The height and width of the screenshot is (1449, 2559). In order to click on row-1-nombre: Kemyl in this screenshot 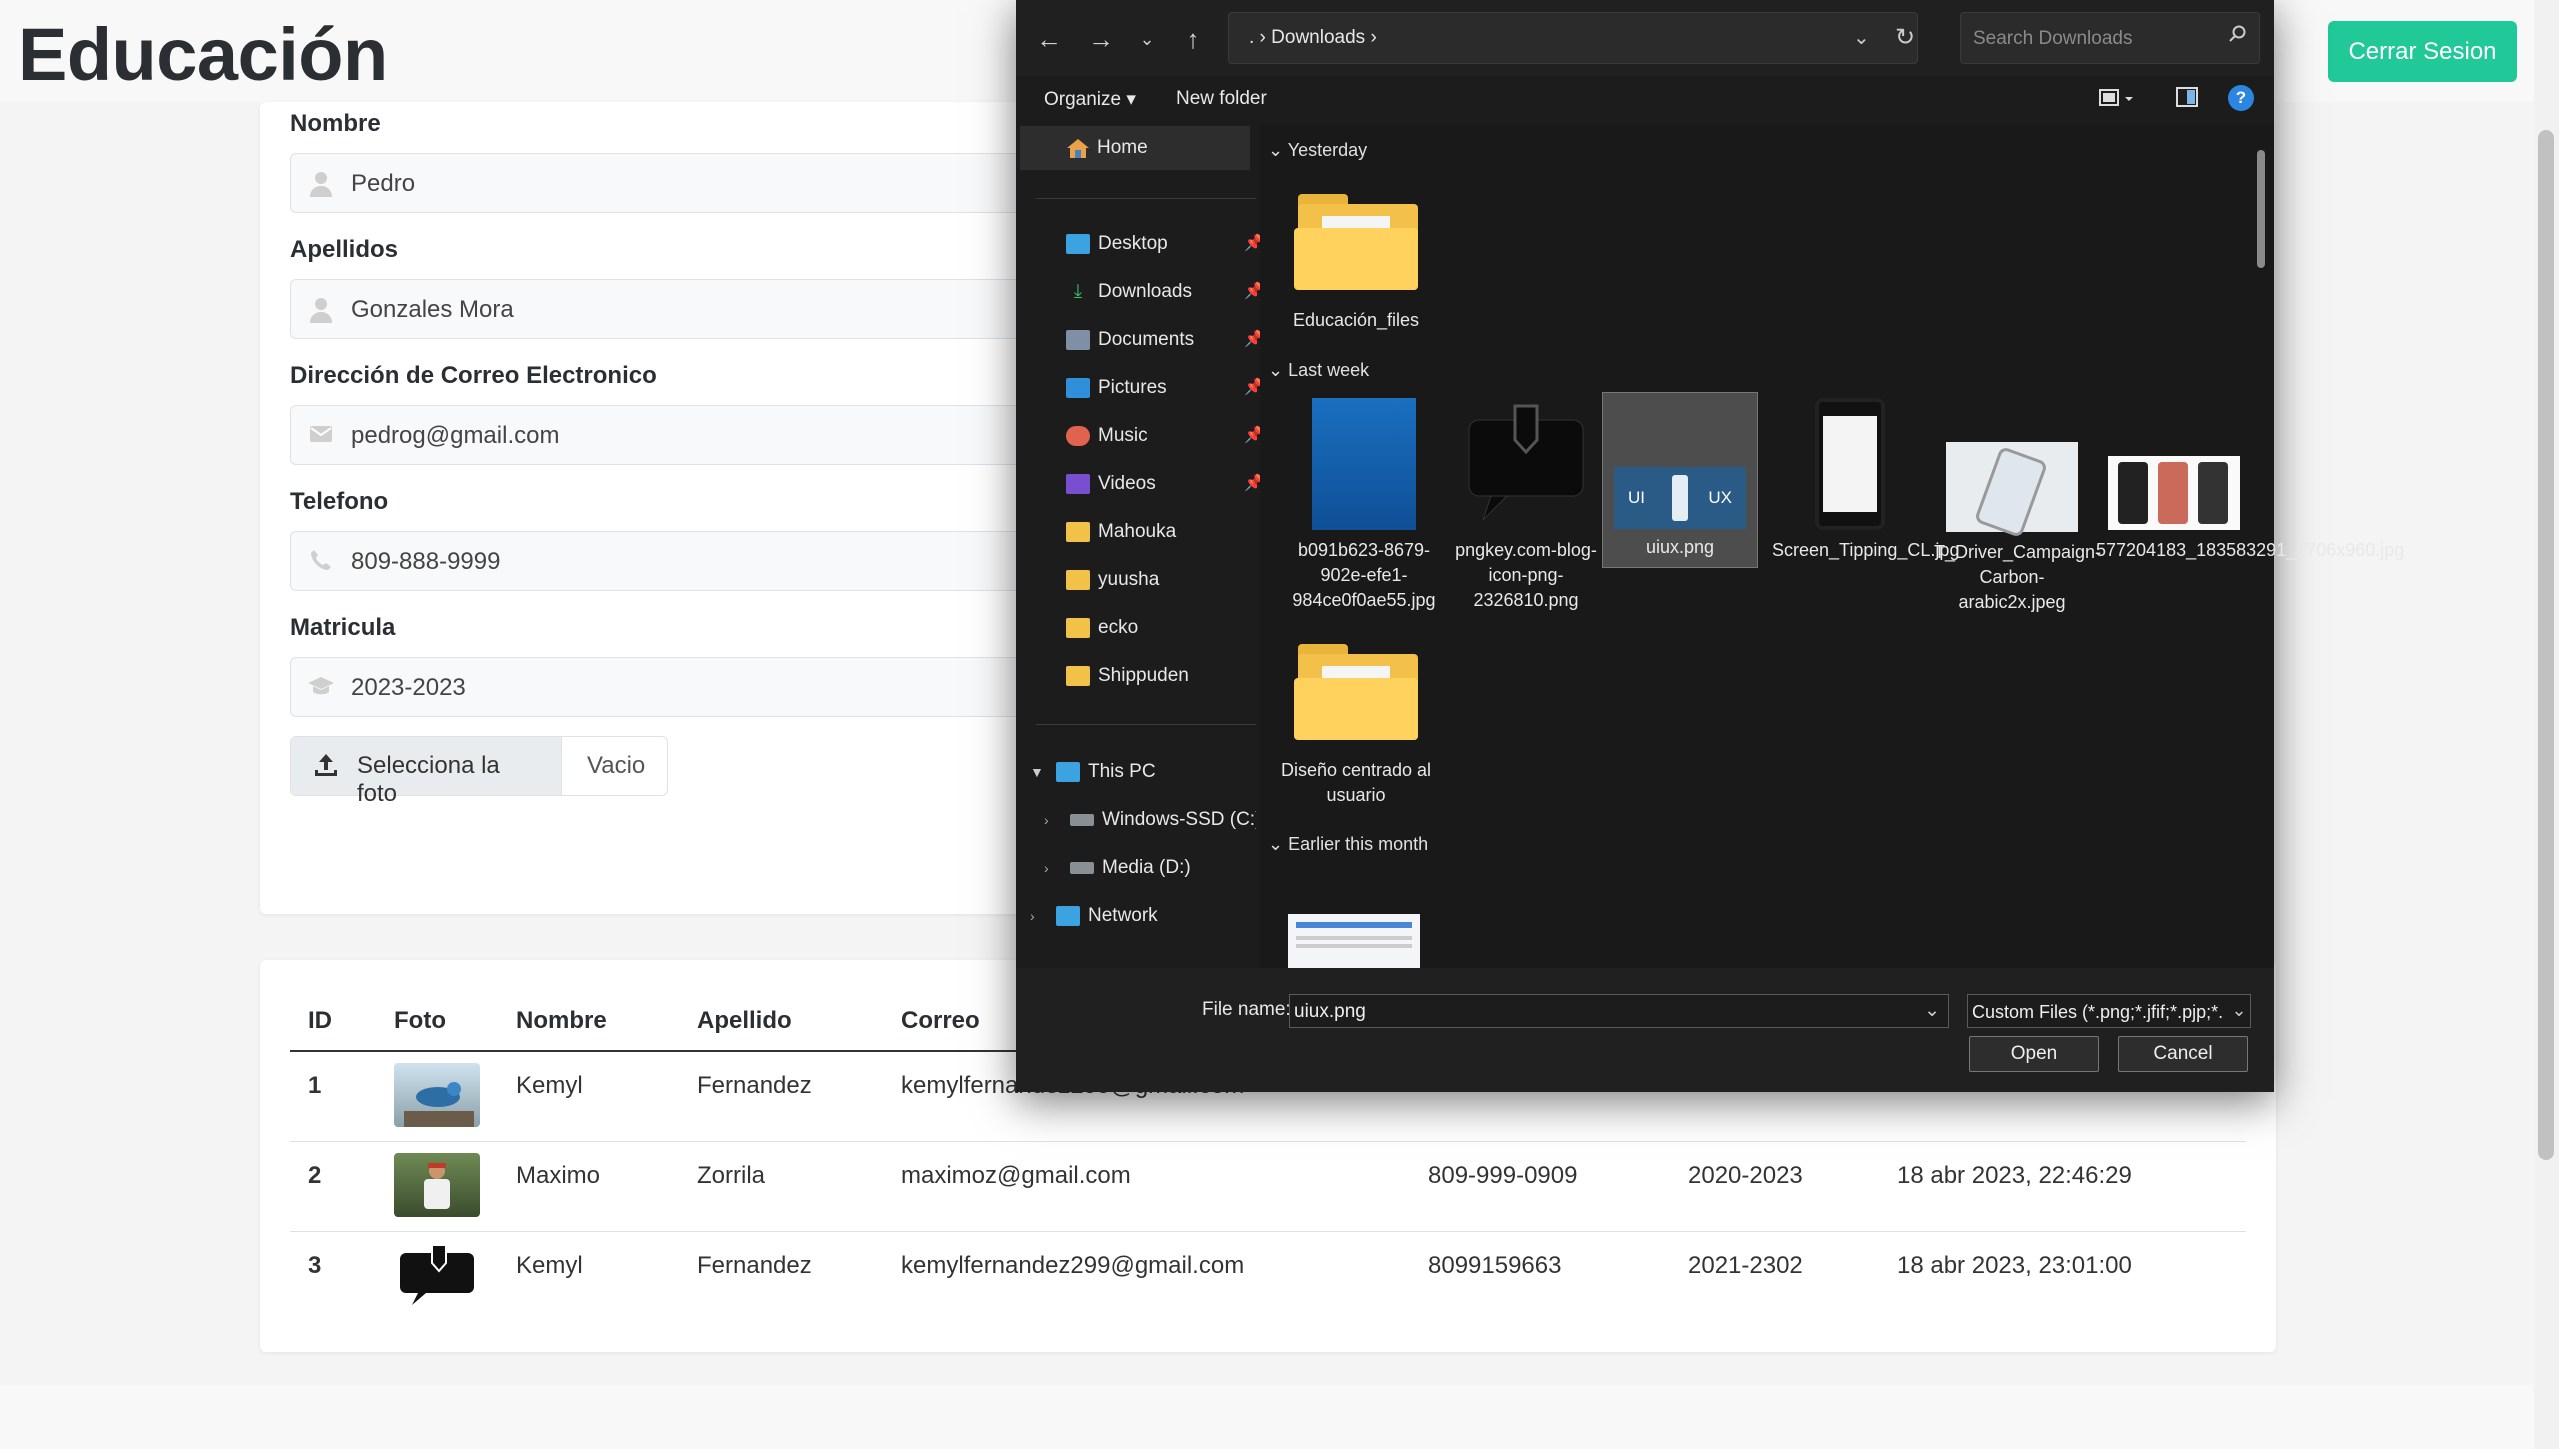, I will do `click(549, 1085)`.